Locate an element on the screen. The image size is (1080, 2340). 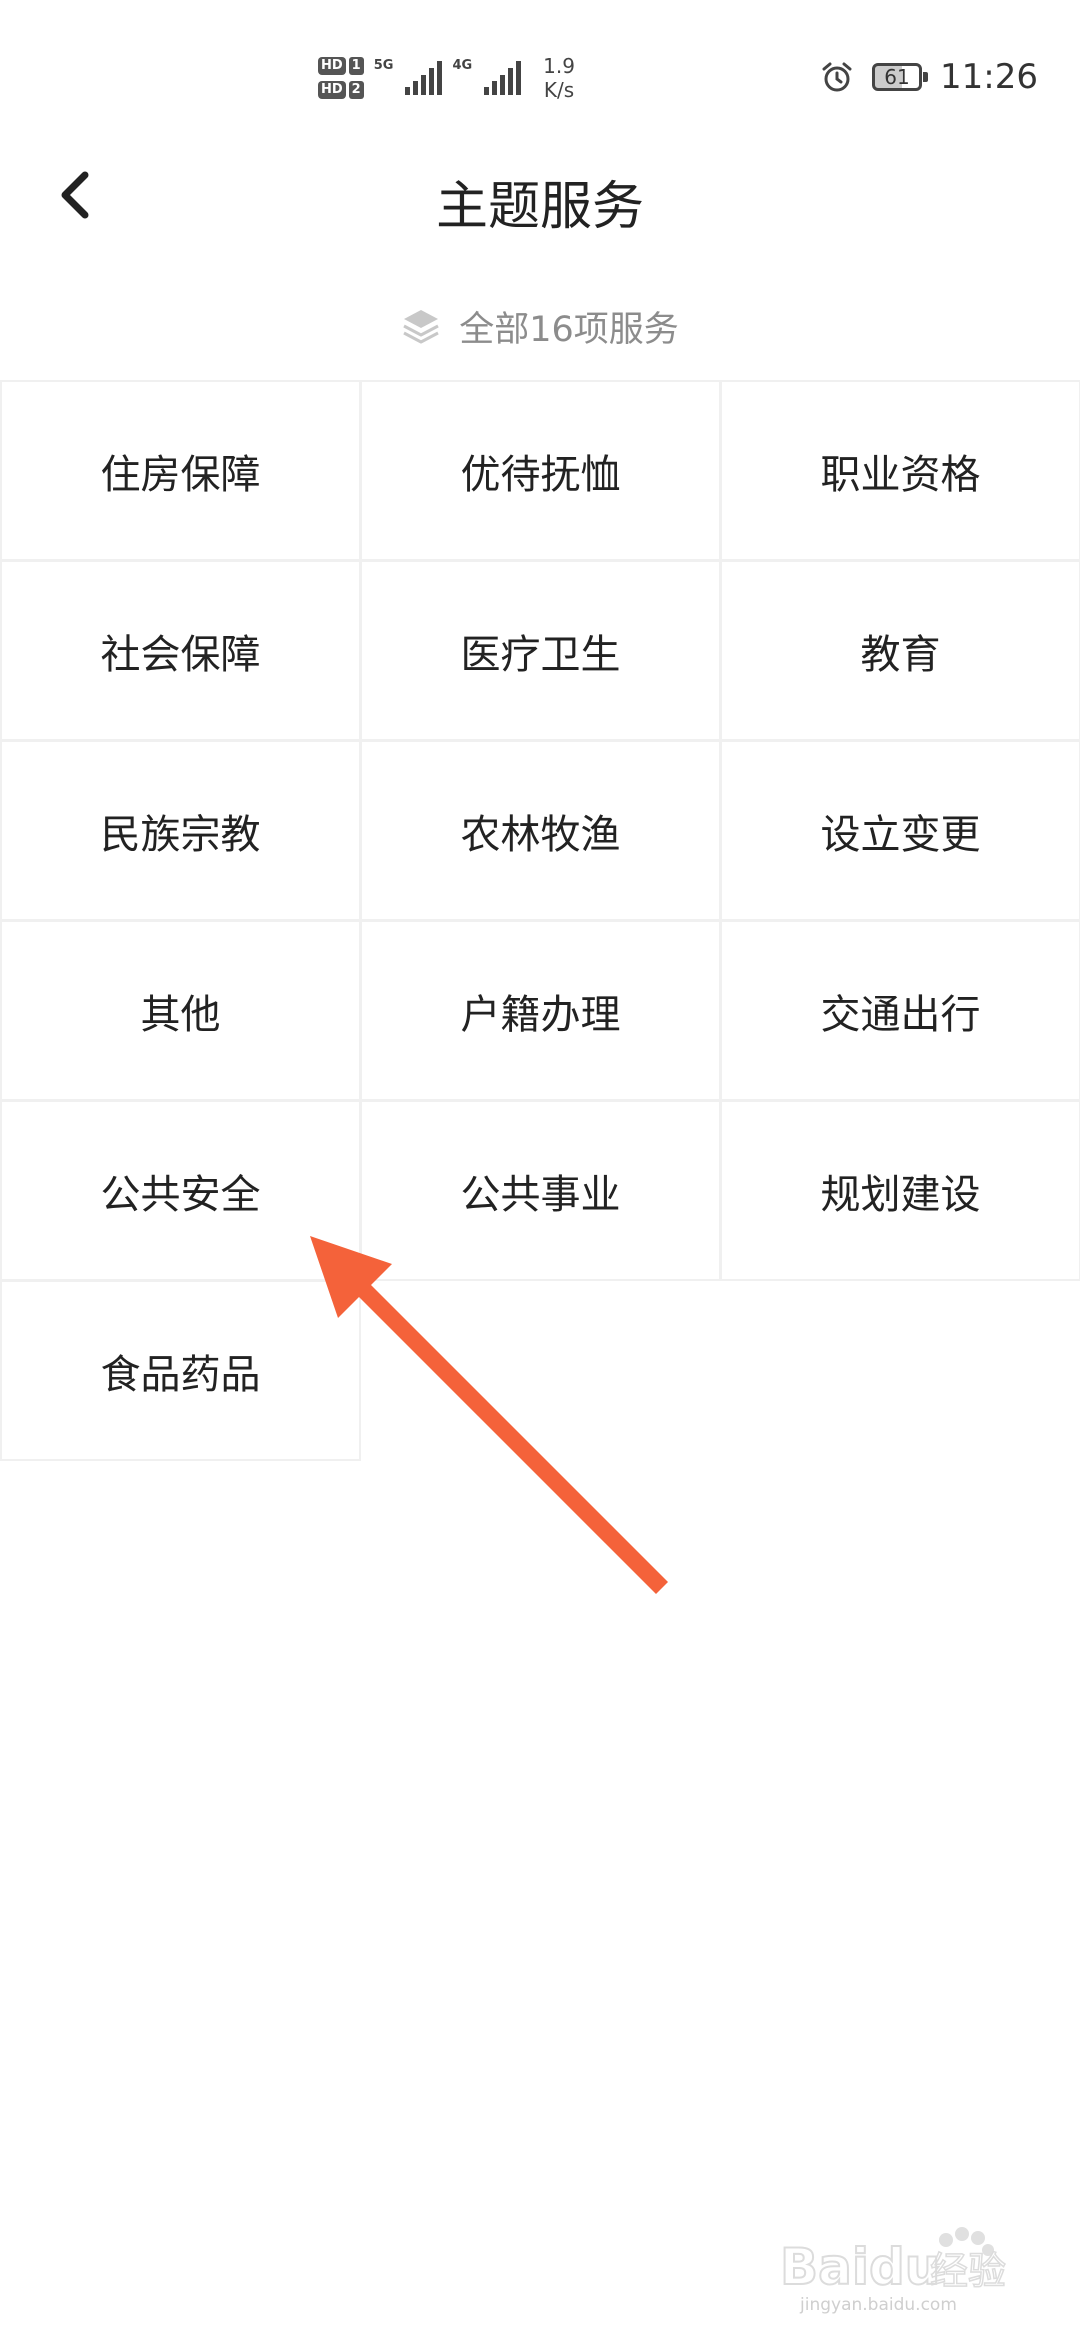
svg-text: jingyan.baidu.com is located at coordinates (878, 2305).